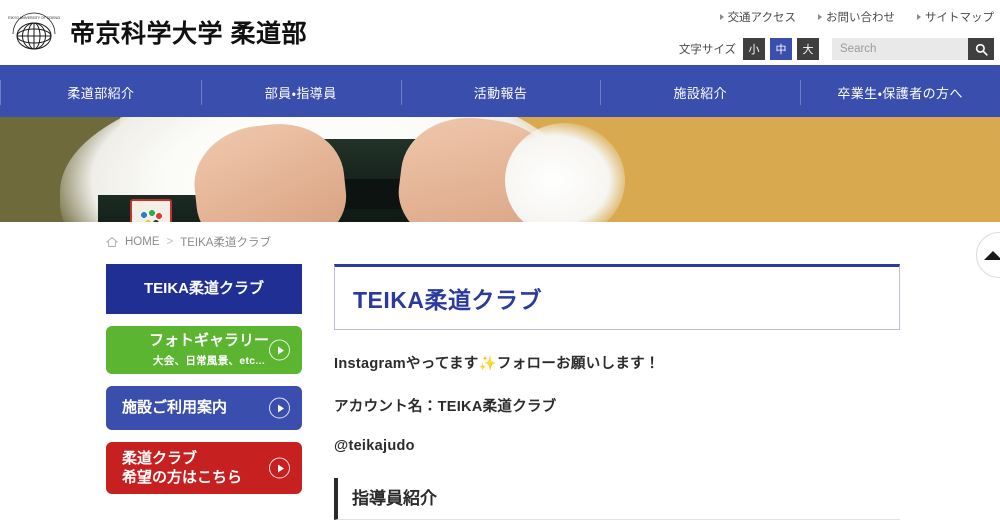 This screenshot has height=523, width=1000. Describe the element at coordinates (781, 49) in the screenshot. I see `fontsize-medium-button: 中` at that location.